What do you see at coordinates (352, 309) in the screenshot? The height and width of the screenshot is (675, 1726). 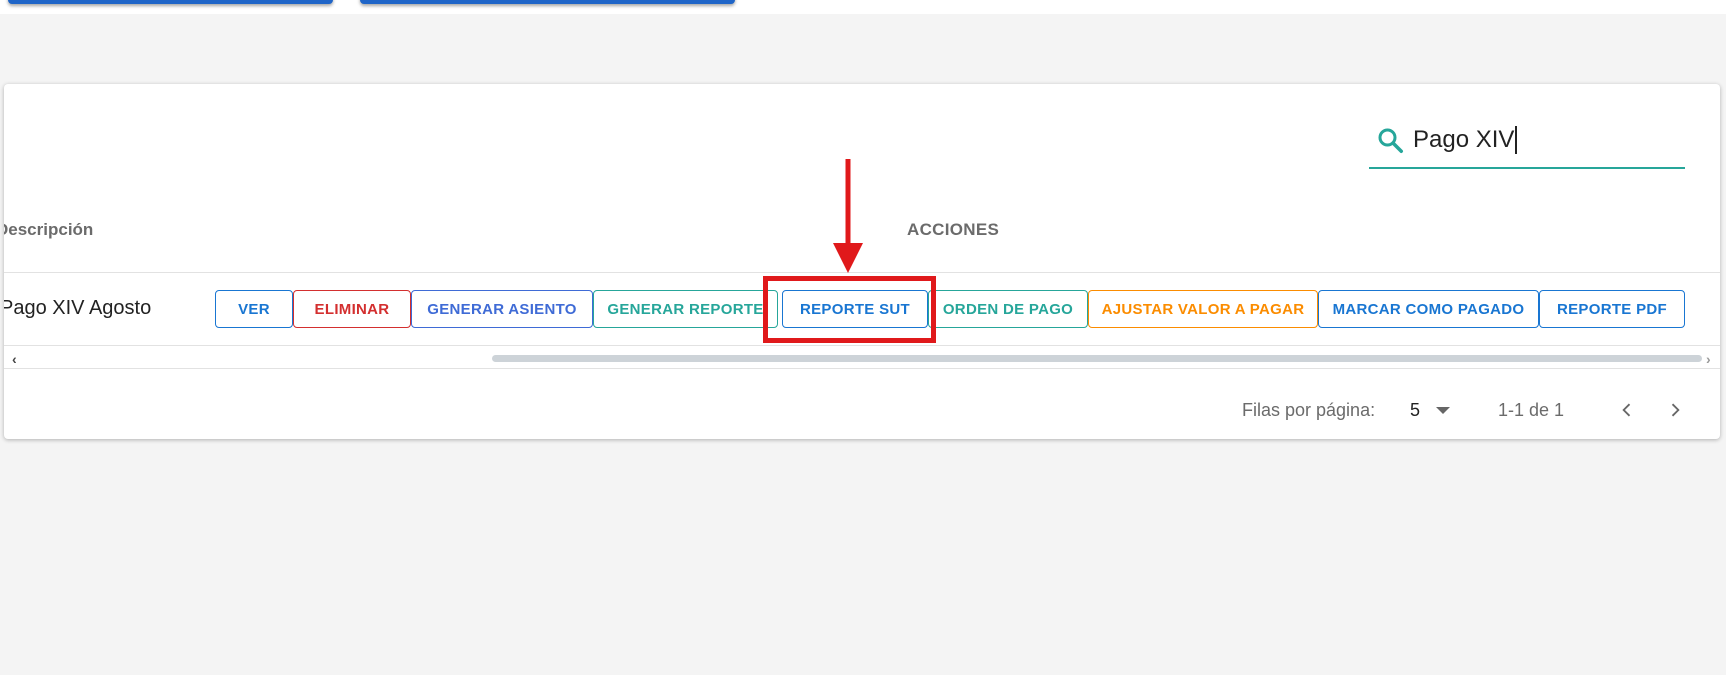 I see `eliminar-button: ELIMINAR` at bounding box center [352, 309].